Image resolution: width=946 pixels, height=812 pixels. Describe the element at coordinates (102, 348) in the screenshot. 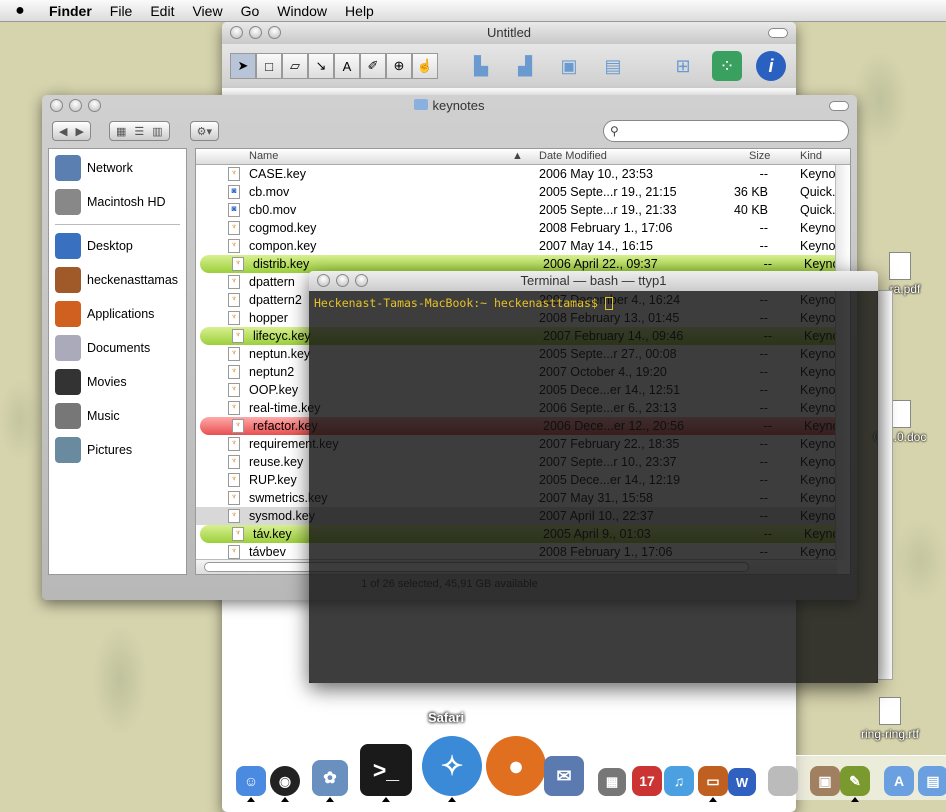

I see `sidebar-item-documents: Documents` at that location.